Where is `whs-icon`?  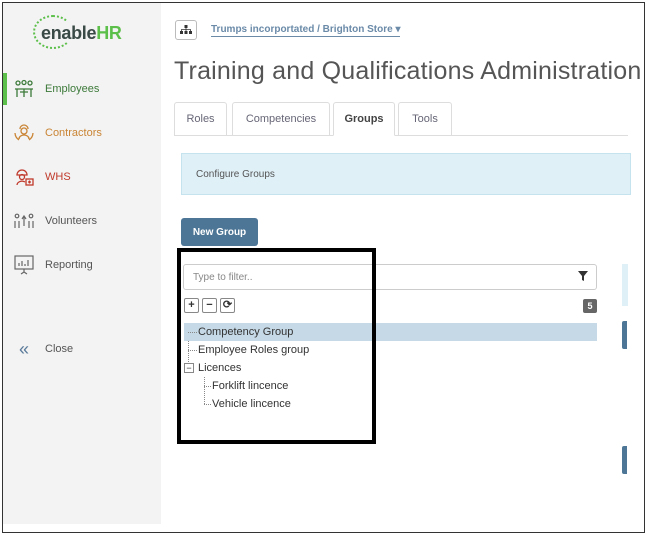
whs-icon is located at coordinates (24, 177).